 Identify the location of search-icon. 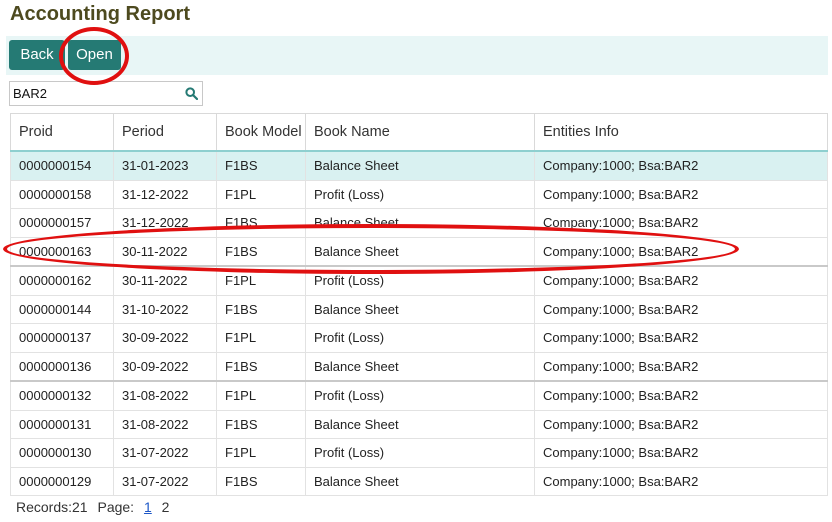
(191, 93).